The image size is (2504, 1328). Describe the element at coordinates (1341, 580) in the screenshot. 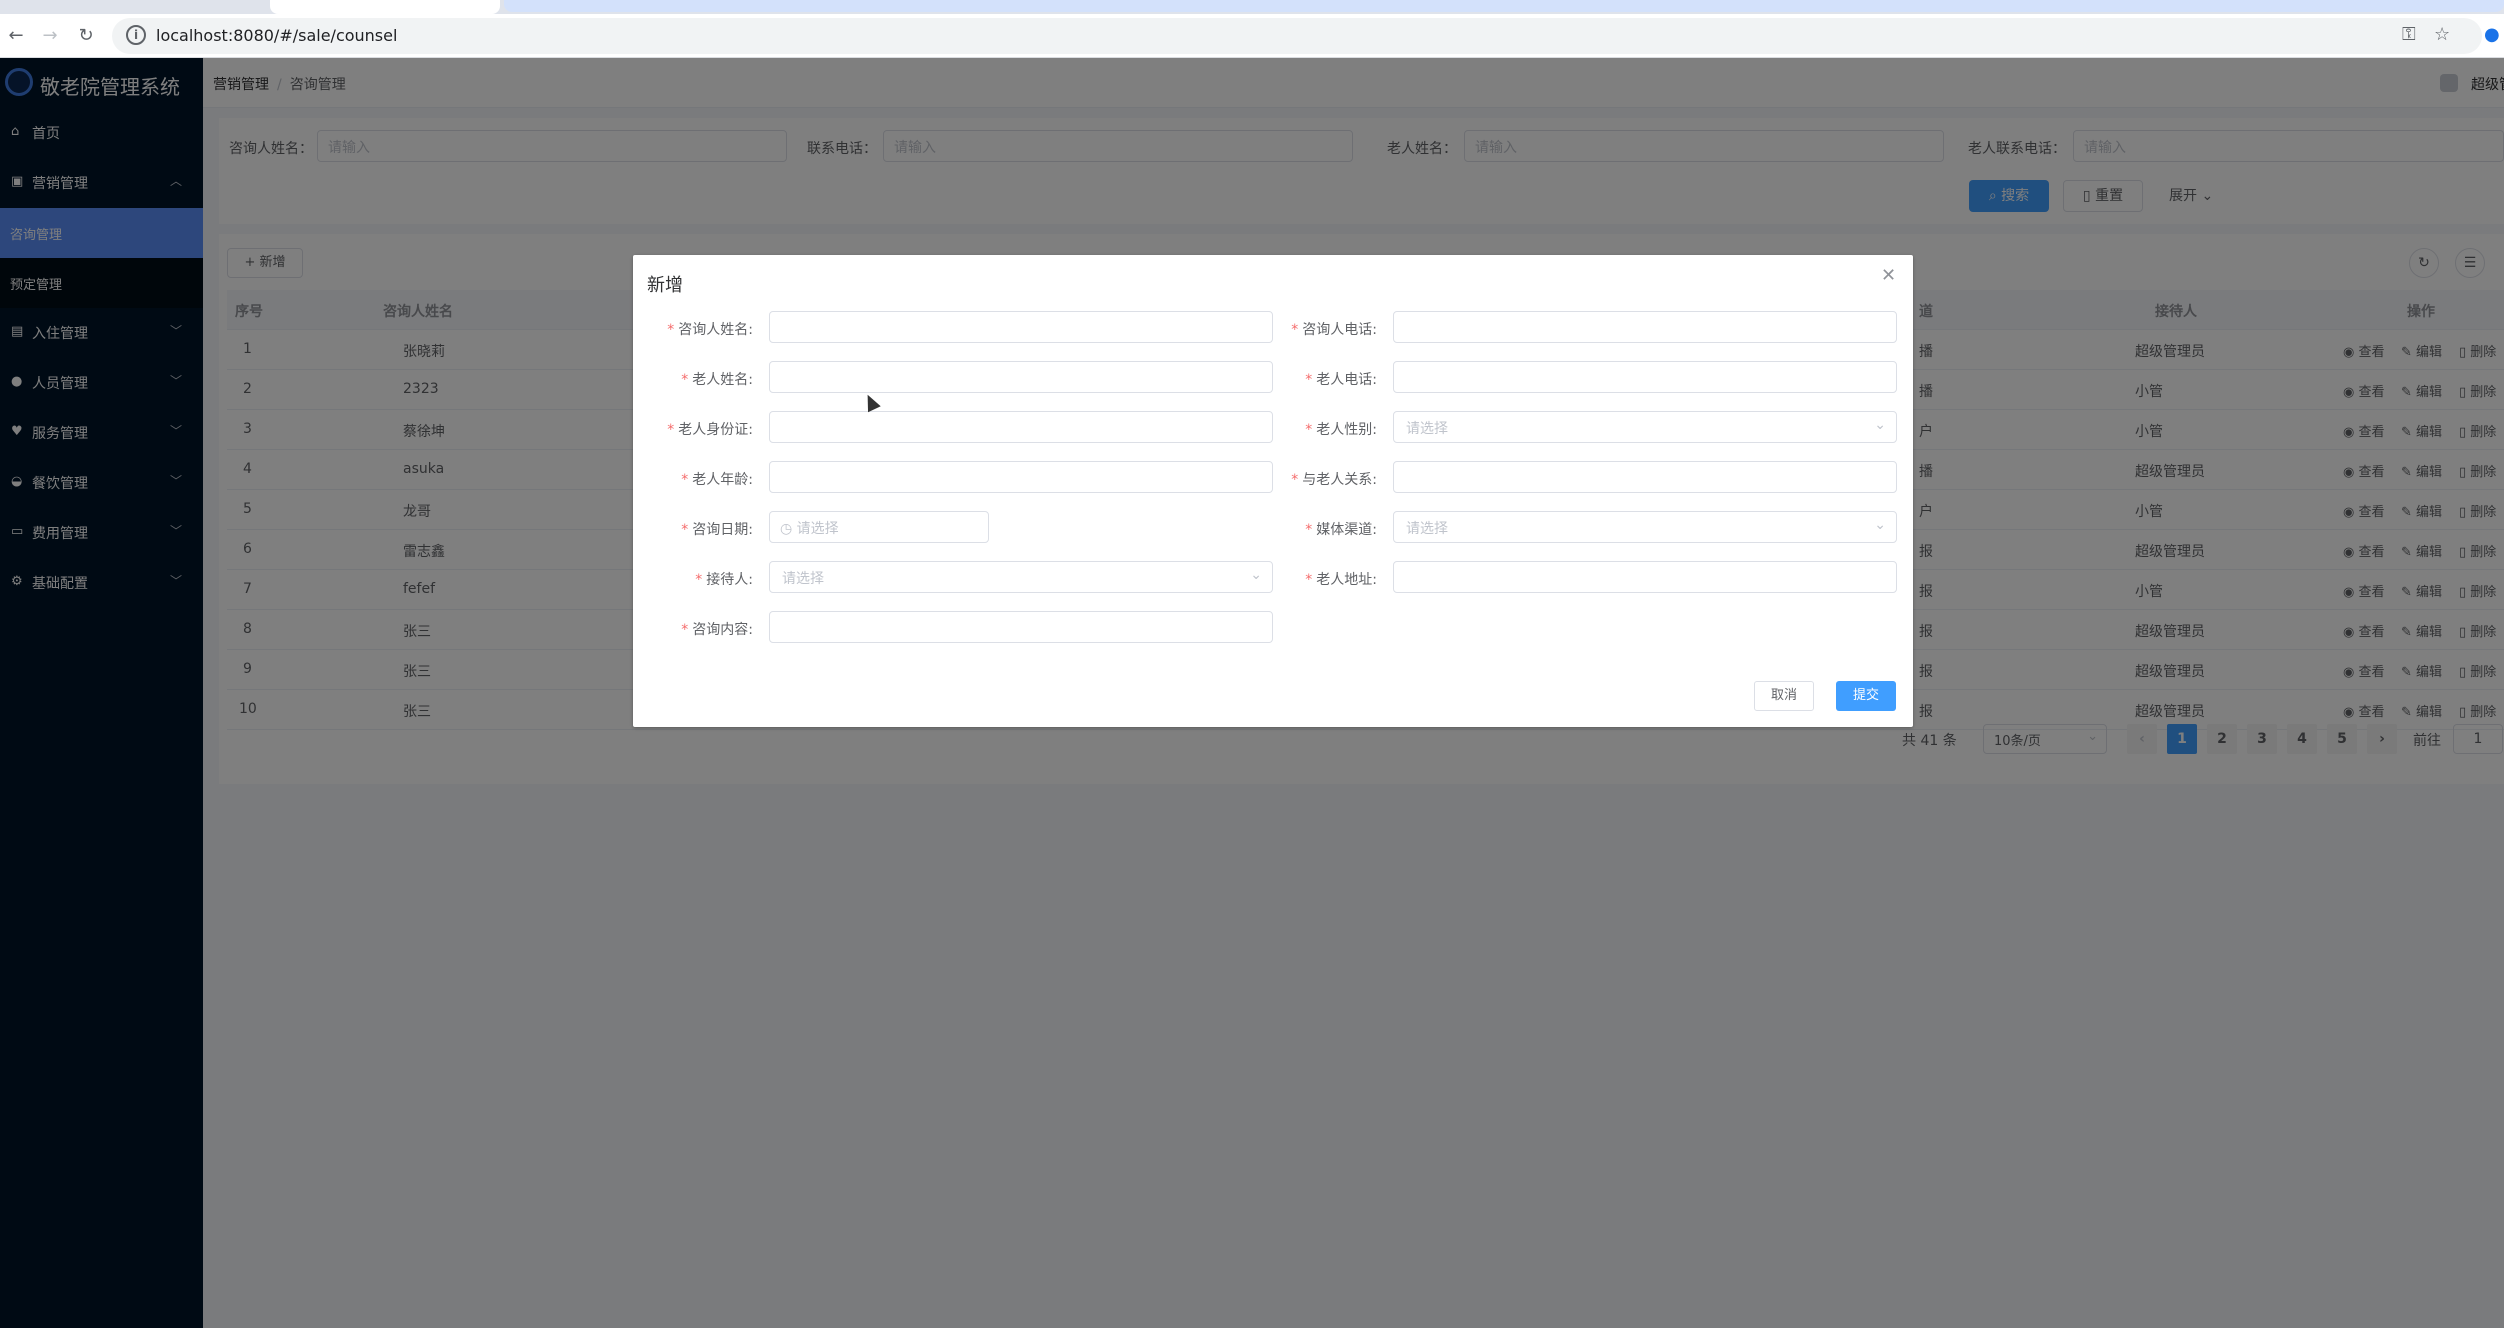

I see `label-elder-address: * 老人地址:` at that location.